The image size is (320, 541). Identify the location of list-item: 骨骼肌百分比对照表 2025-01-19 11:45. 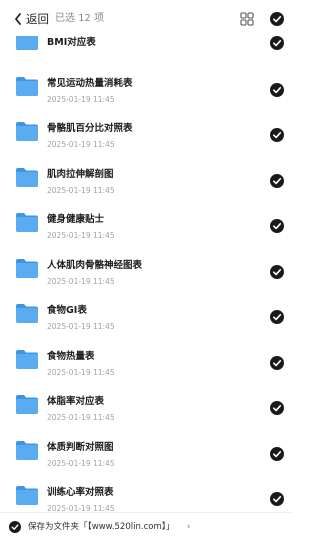
(146, 137).